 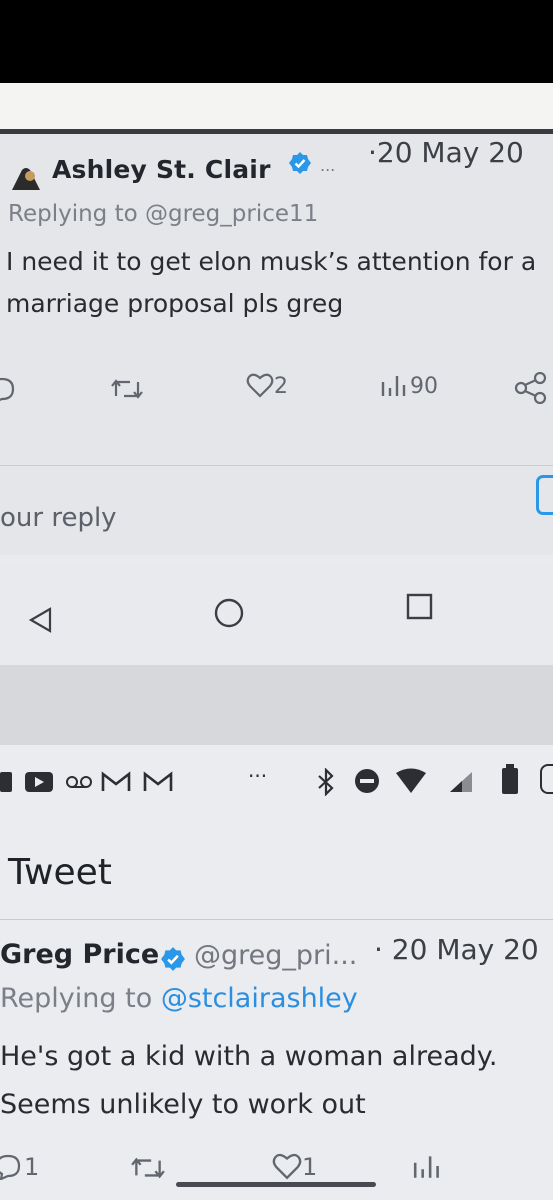 What do you see at coordinates (276, 781) in the screenshot?
I see `status-bar: ···` at bounding box center [276, 781].